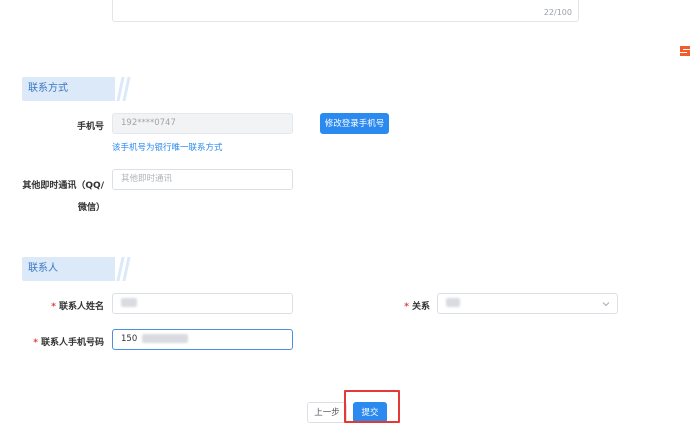 The image size is (690, 445). Describe the element at coordinates (327, 412) in the screenshot. I see `prev-step-button: 上一步` at that location.